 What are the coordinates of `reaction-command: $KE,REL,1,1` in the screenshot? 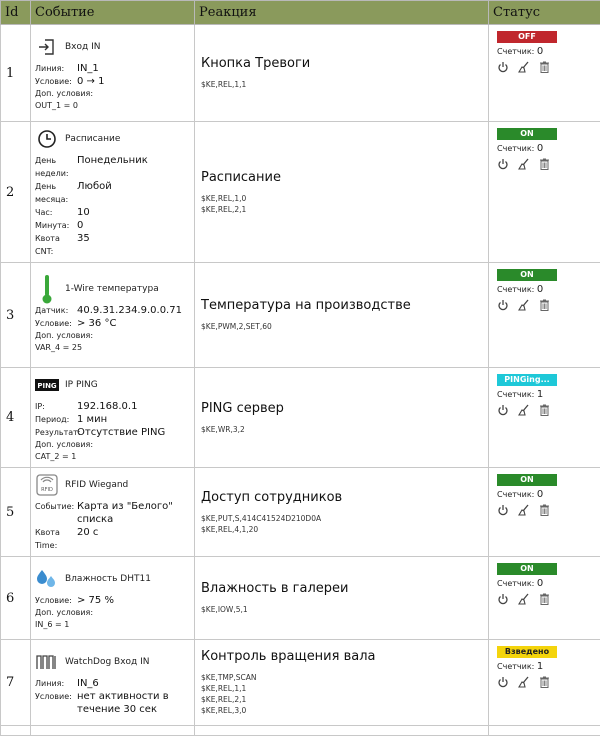 It's located at (341, 84).